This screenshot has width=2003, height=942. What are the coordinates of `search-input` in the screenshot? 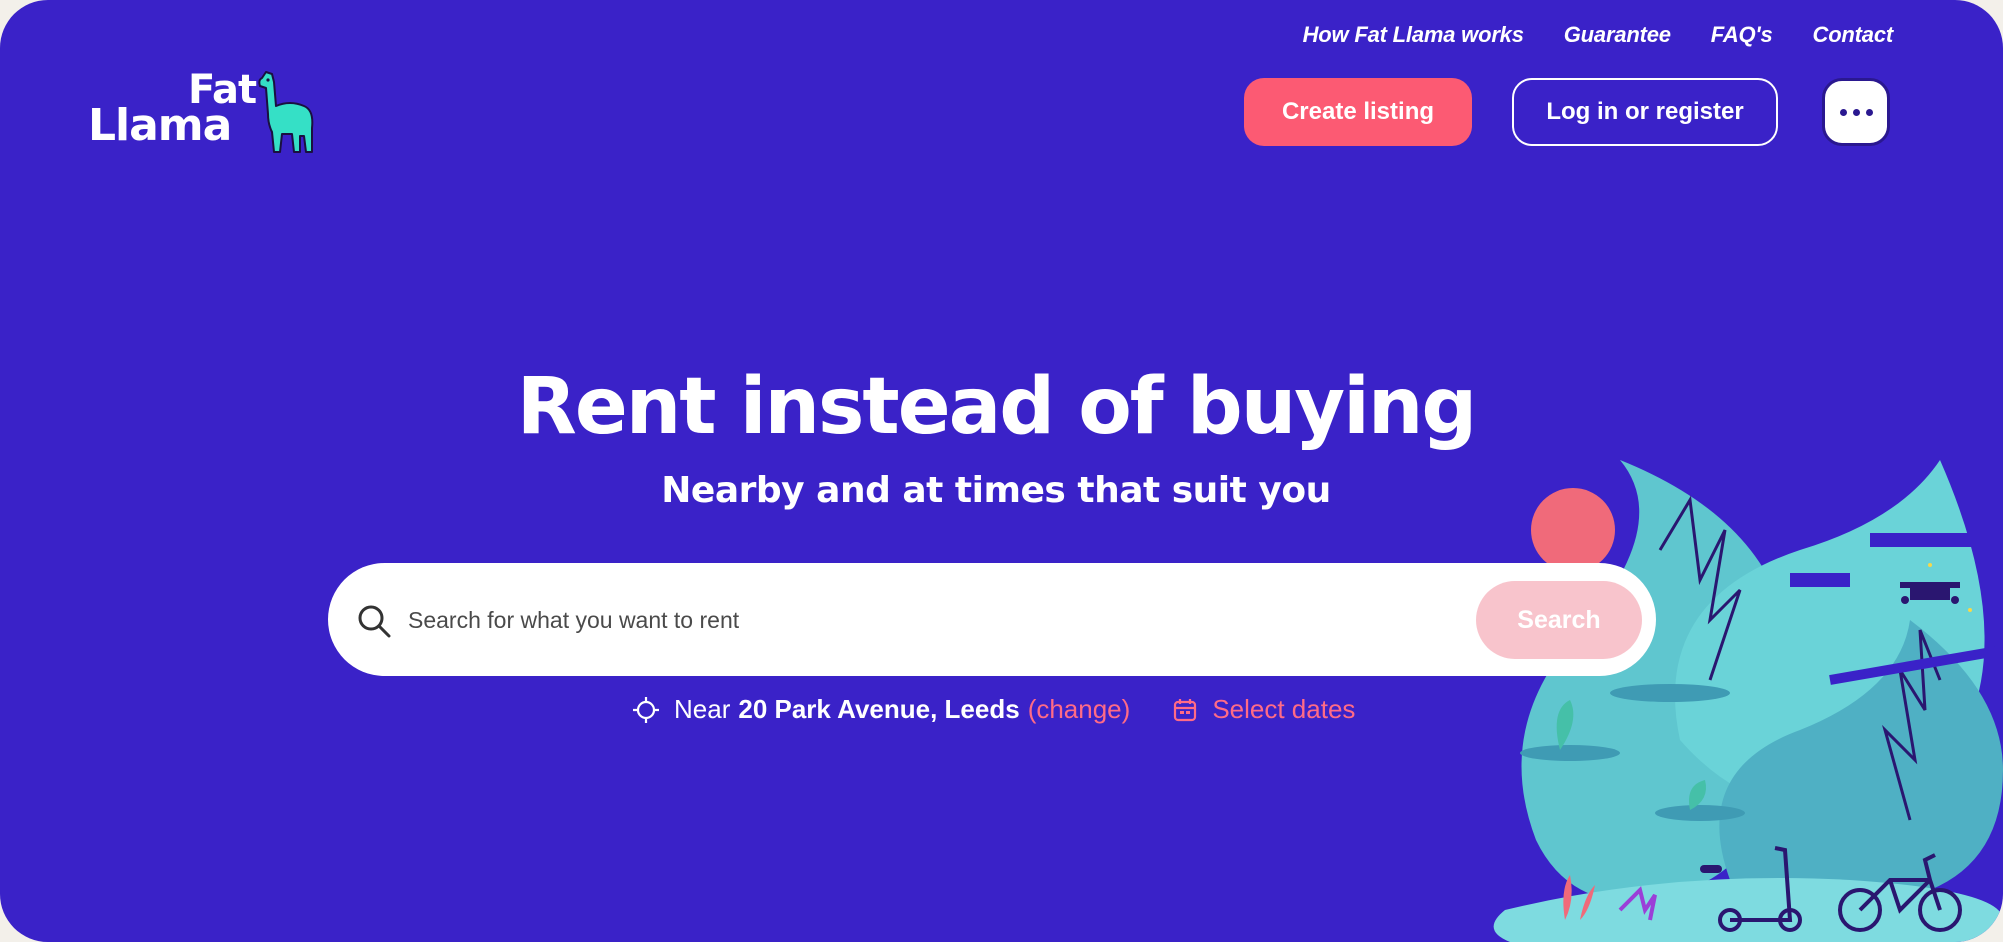 It's located at (908, 620).